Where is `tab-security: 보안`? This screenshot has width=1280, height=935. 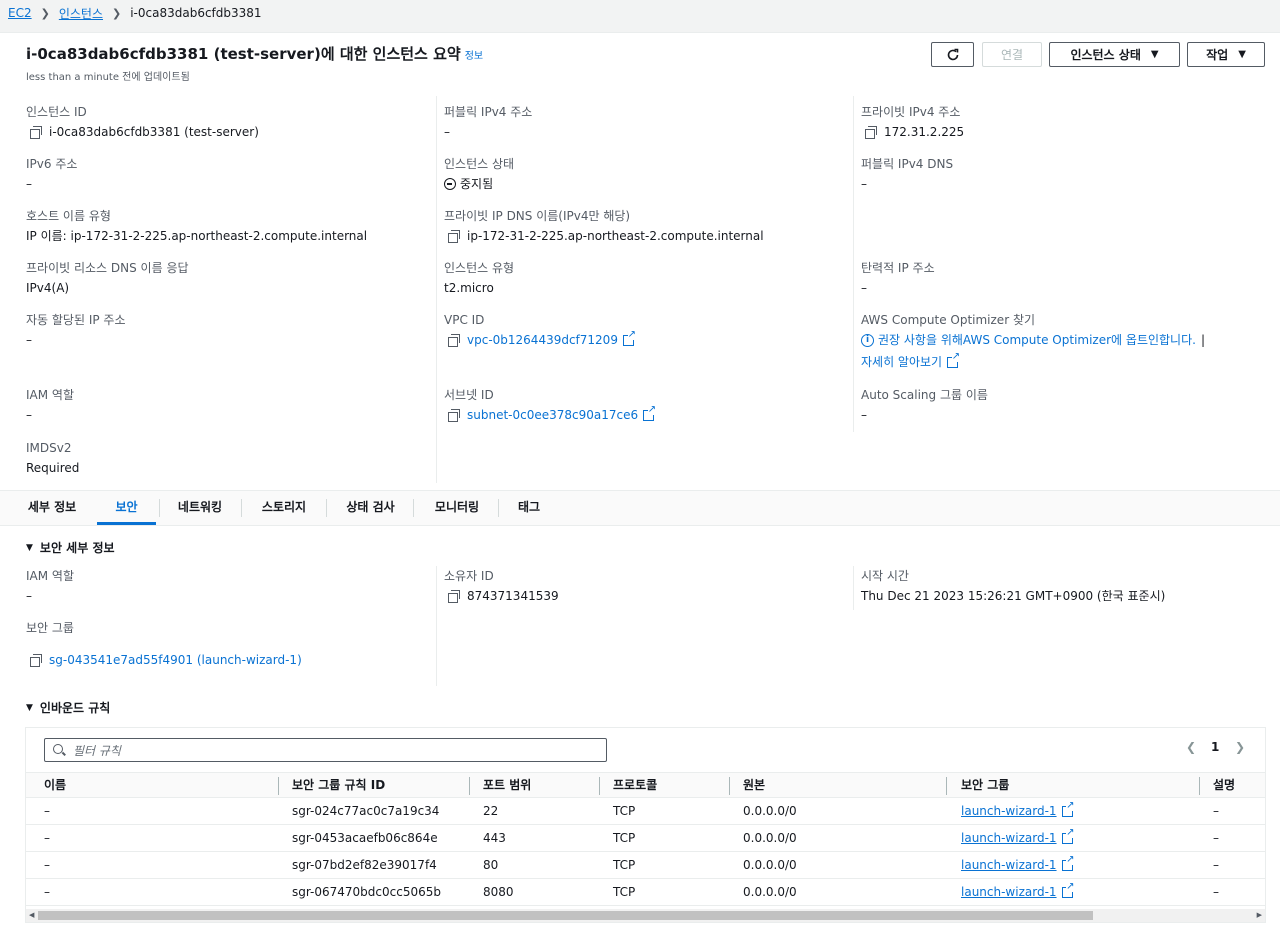 tab-security: 보안 is located at coordinates (126, 508).